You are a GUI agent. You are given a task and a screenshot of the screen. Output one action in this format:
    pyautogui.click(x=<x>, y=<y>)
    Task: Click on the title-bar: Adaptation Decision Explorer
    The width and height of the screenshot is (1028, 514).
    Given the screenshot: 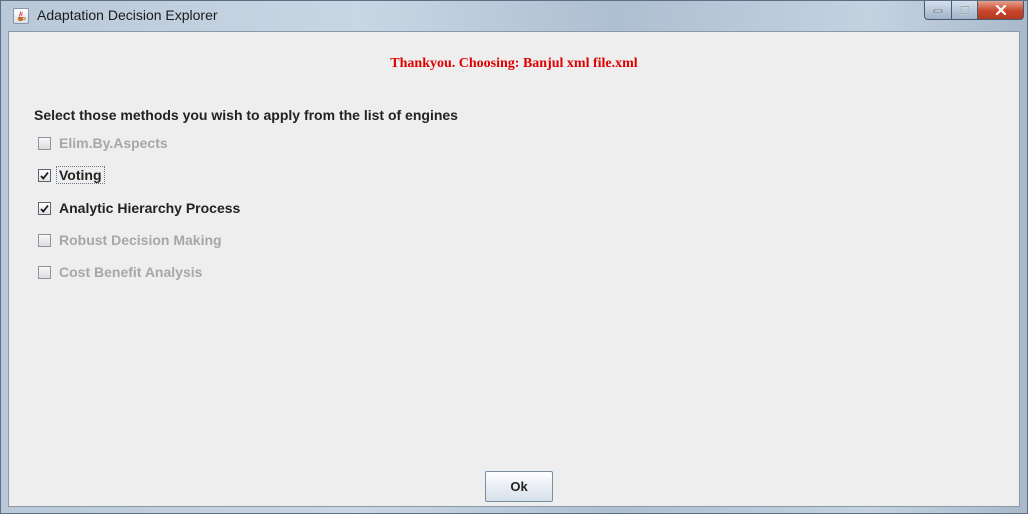 What is the action you would take?
    pyautogui.click(x=514, y=16)
    